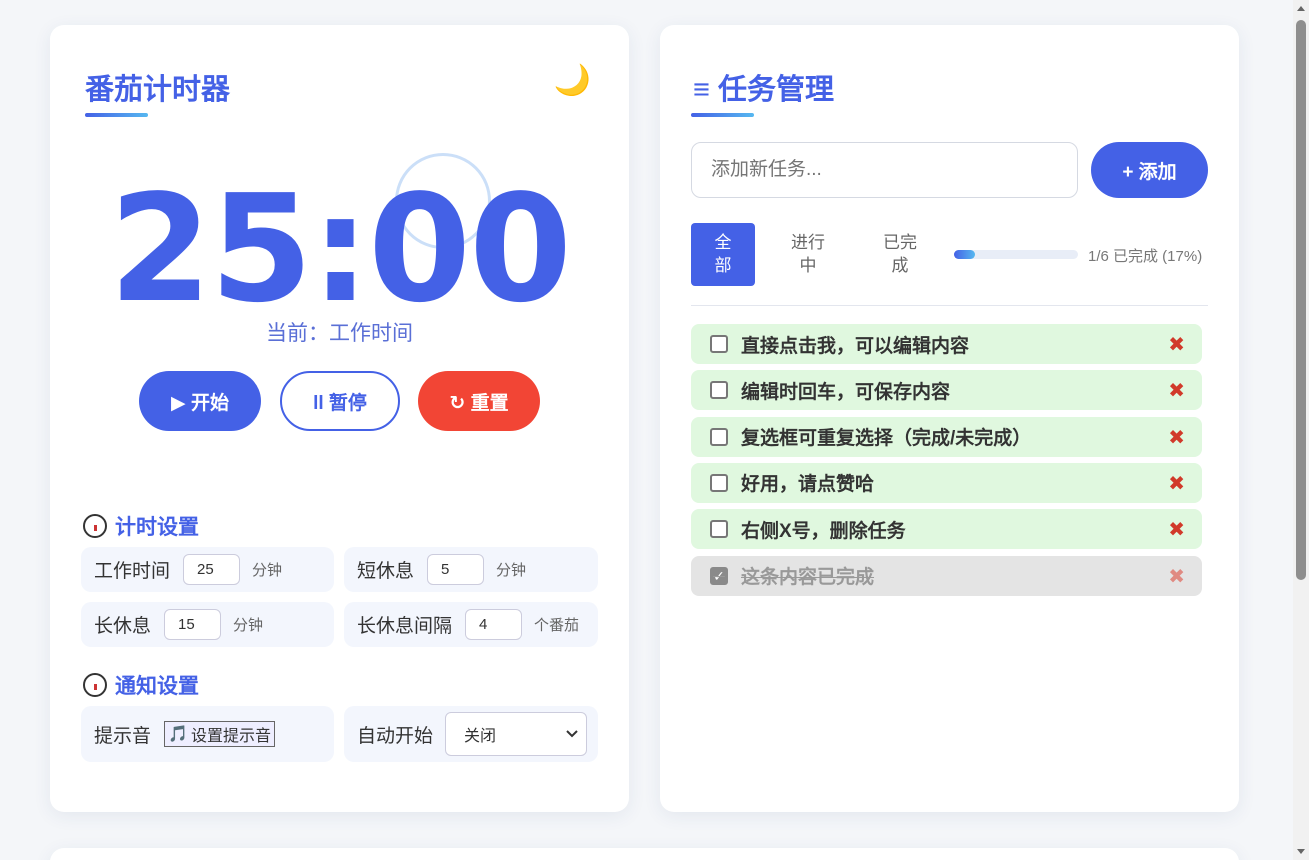 This screenshot has width=1309, height=860. I want to click on notify-settings-heading: 通知设置, so click(141, 685).